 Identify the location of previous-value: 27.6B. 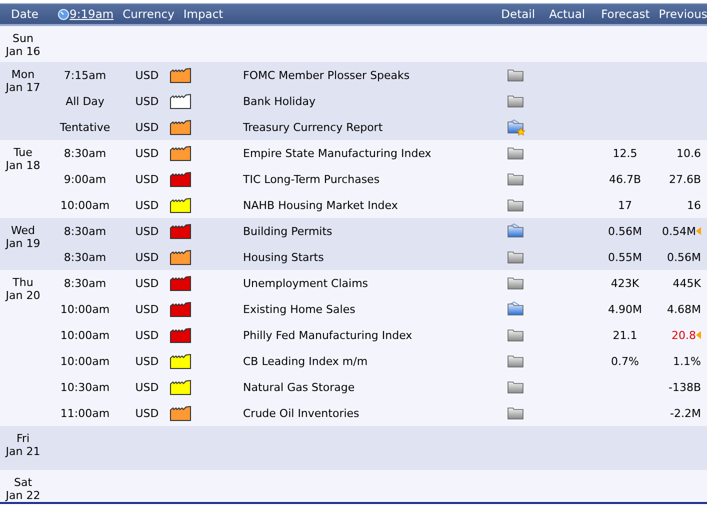
(684, 179).